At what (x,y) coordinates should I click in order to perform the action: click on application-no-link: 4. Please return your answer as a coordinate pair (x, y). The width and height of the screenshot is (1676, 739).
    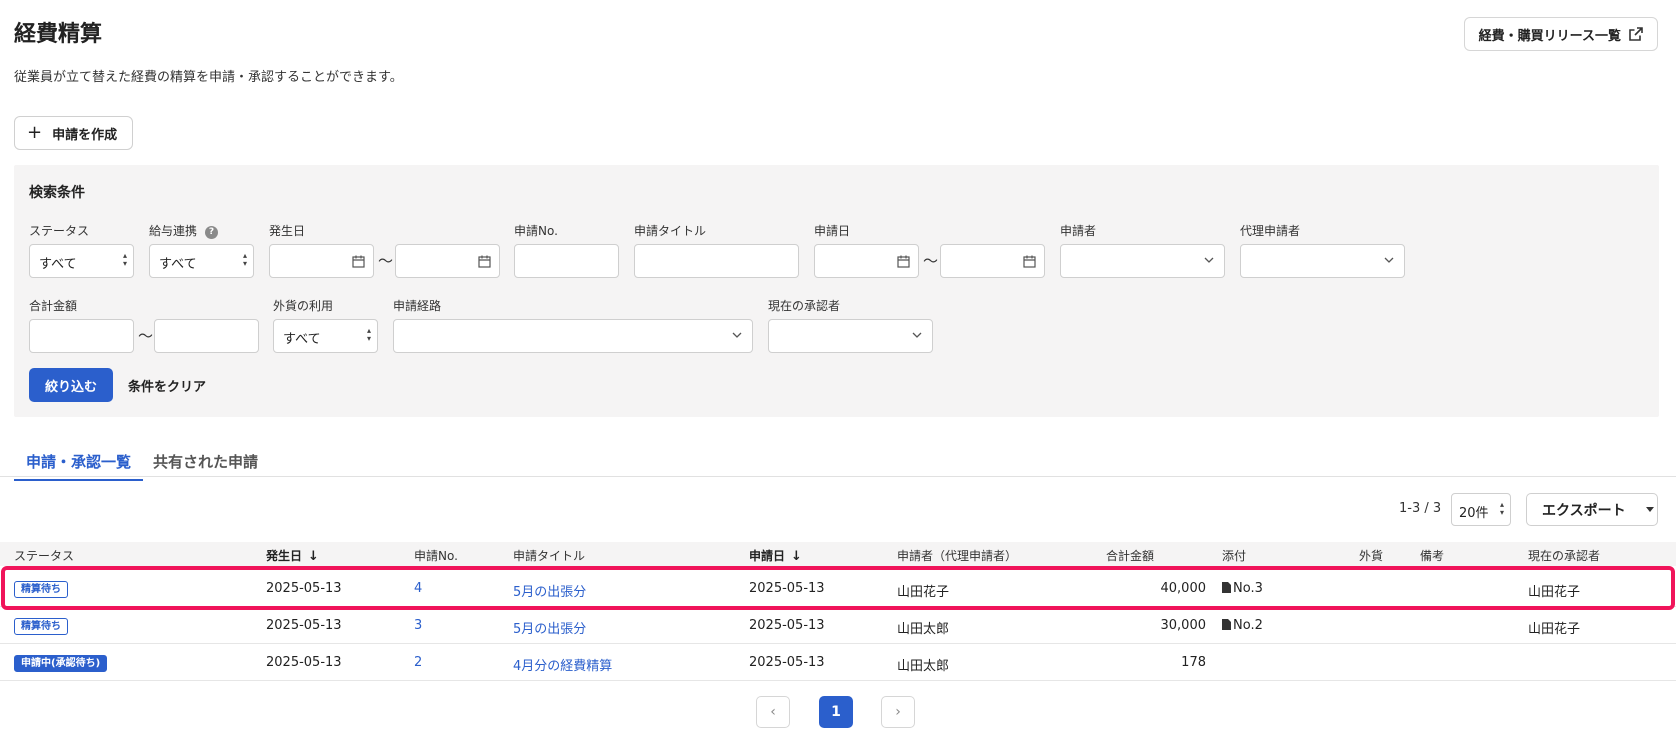
    Looking at the image, I should click on (418, 588).